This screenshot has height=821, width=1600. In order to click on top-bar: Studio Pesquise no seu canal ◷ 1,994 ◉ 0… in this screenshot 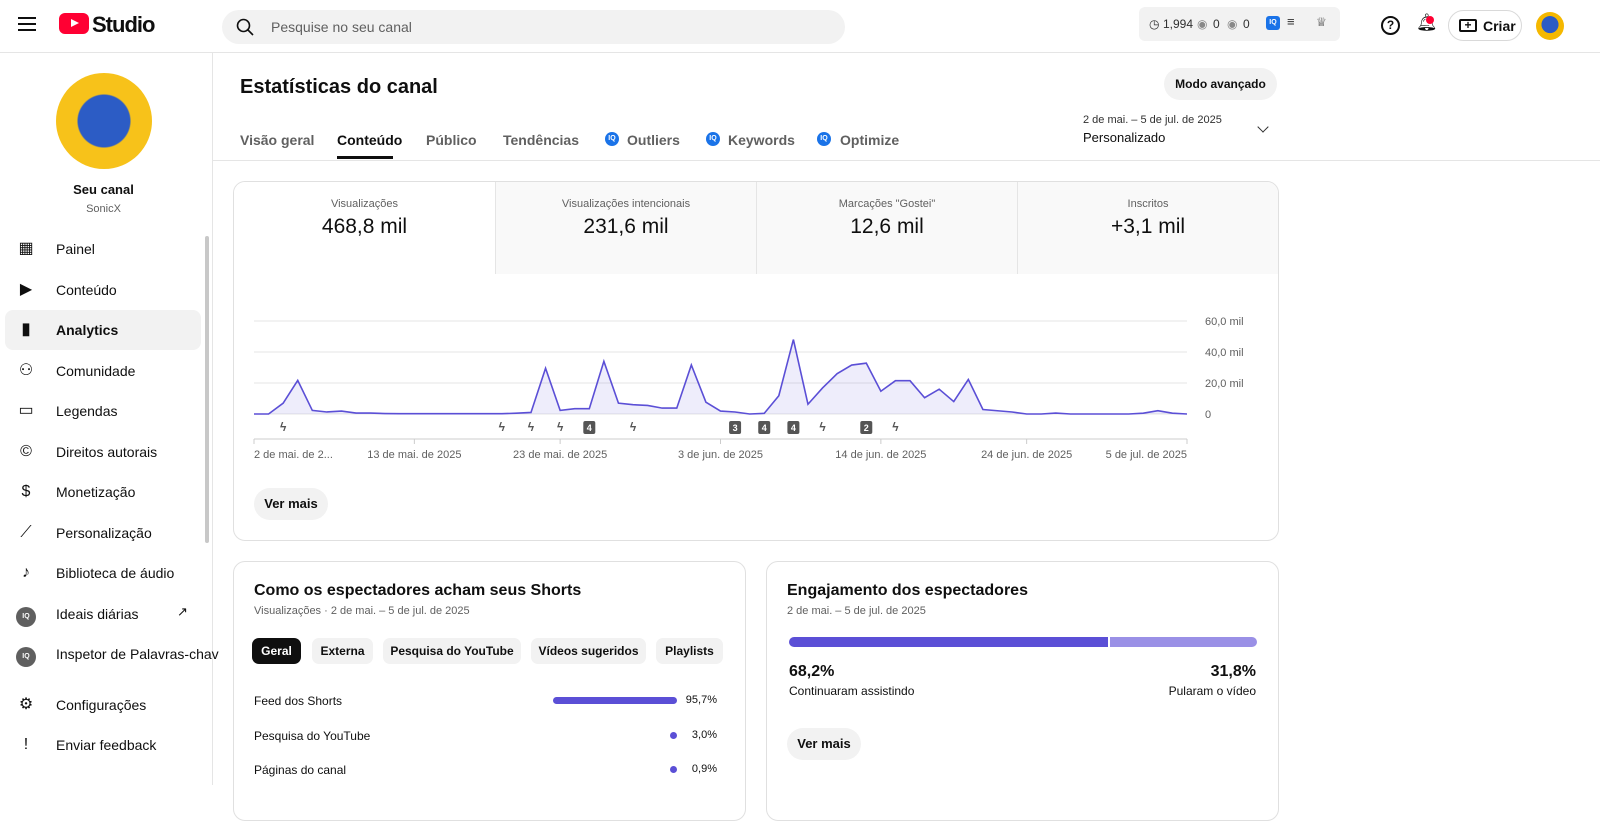, I will do `click(800, 26)`.